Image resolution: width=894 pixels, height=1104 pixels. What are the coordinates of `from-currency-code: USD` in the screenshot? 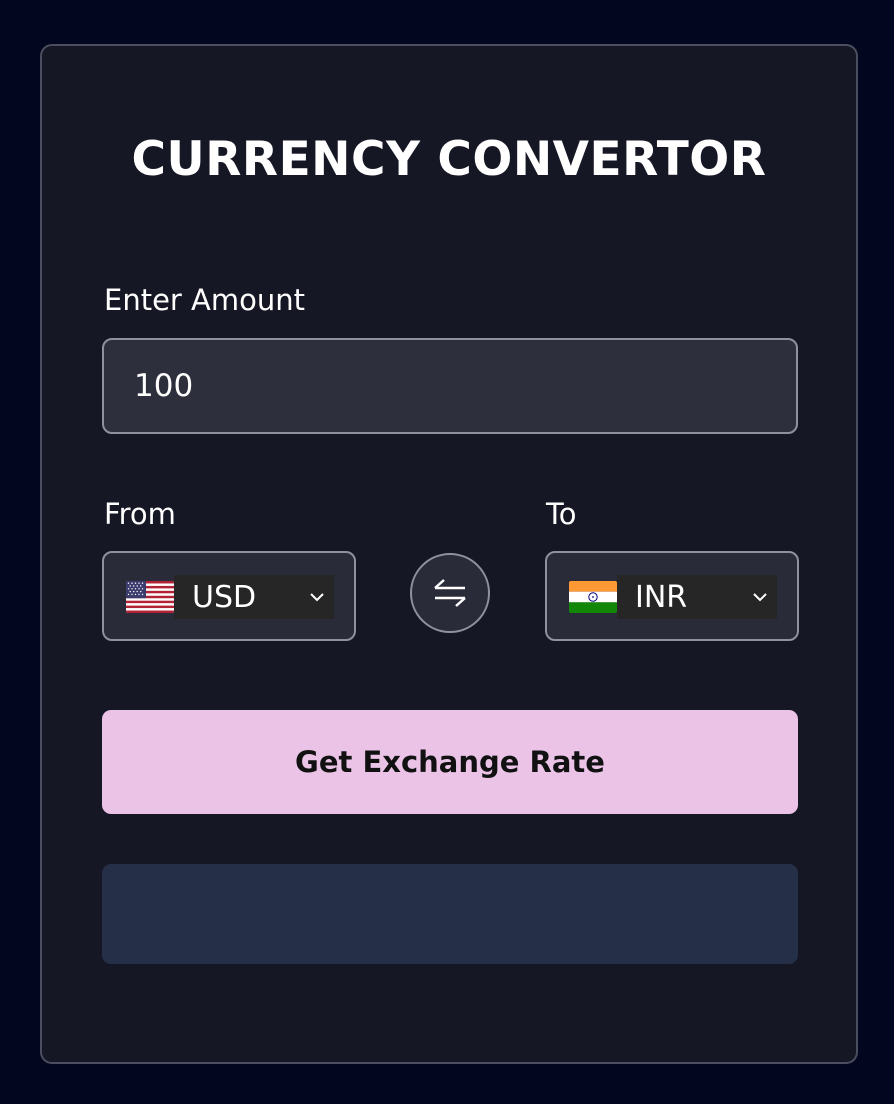 It's located at (224, 597).